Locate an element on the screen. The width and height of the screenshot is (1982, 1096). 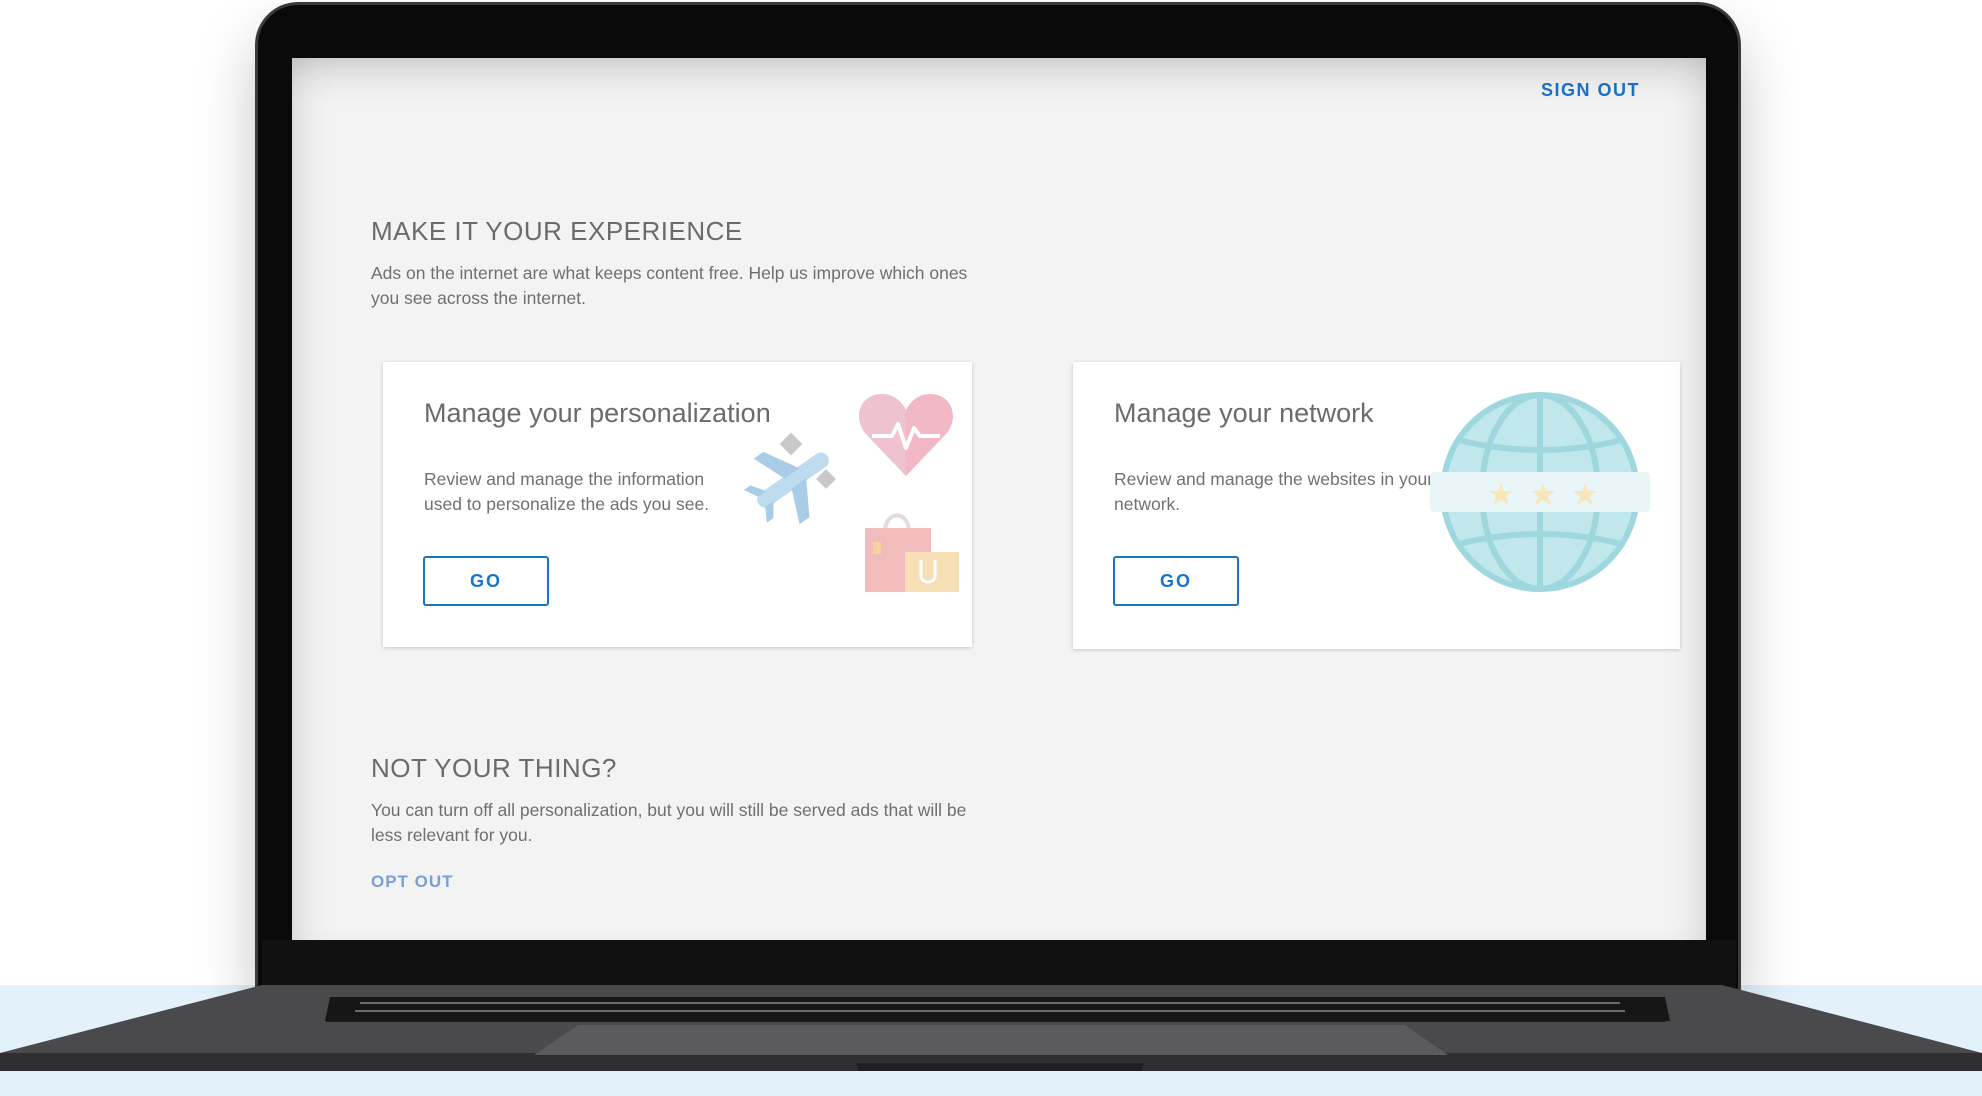
laptop-bezel-bottom is located at coordinates (999, 965).